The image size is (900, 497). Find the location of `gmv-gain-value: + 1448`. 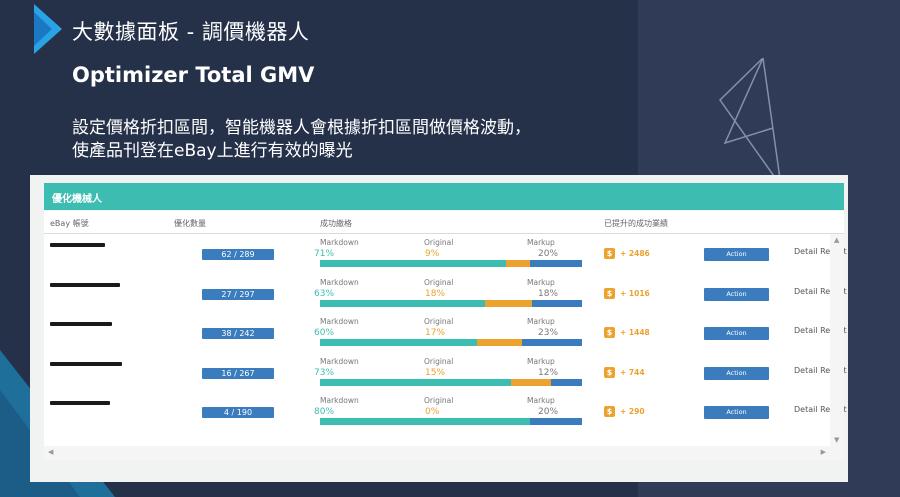

gmv-gain-value: + 1448 is located at coordinates (635, 332).